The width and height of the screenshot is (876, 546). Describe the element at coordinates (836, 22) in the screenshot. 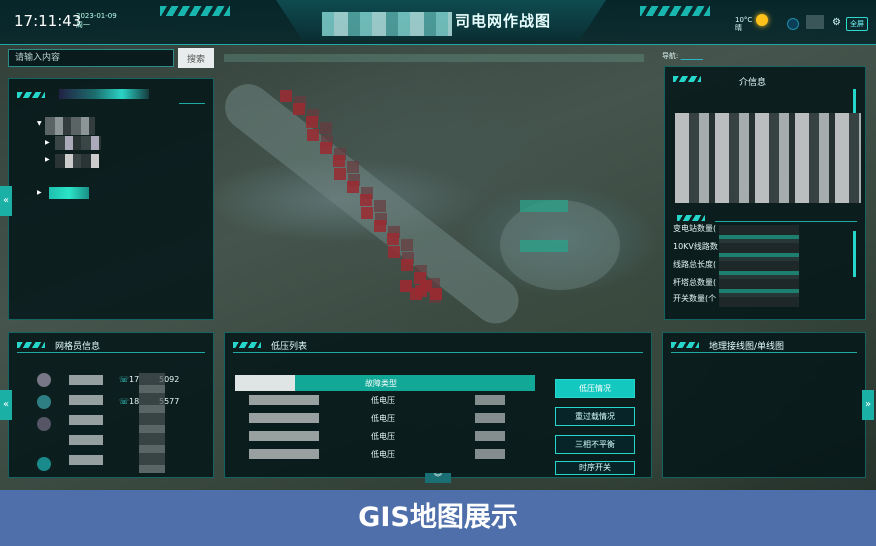

I see `gear-icon: ⚙` at that location.